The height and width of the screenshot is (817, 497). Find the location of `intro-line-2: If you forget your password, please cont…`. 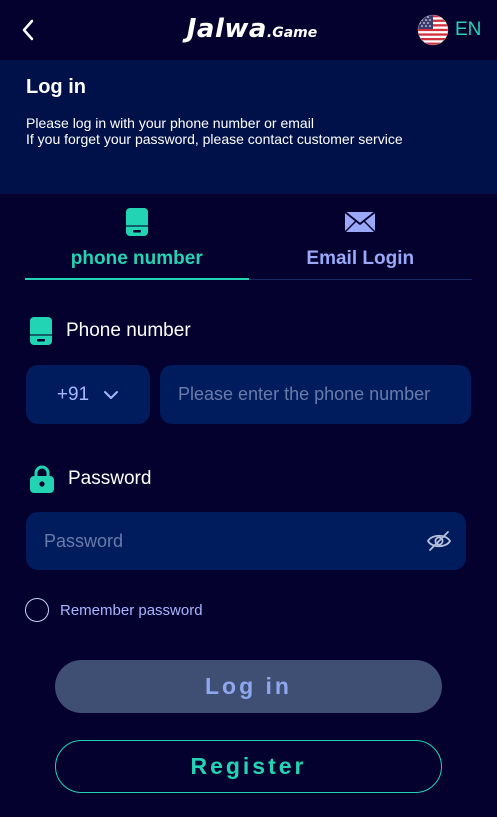

intro-line-2: If you forget your password, please cont… is located at coordinates (214, 139).